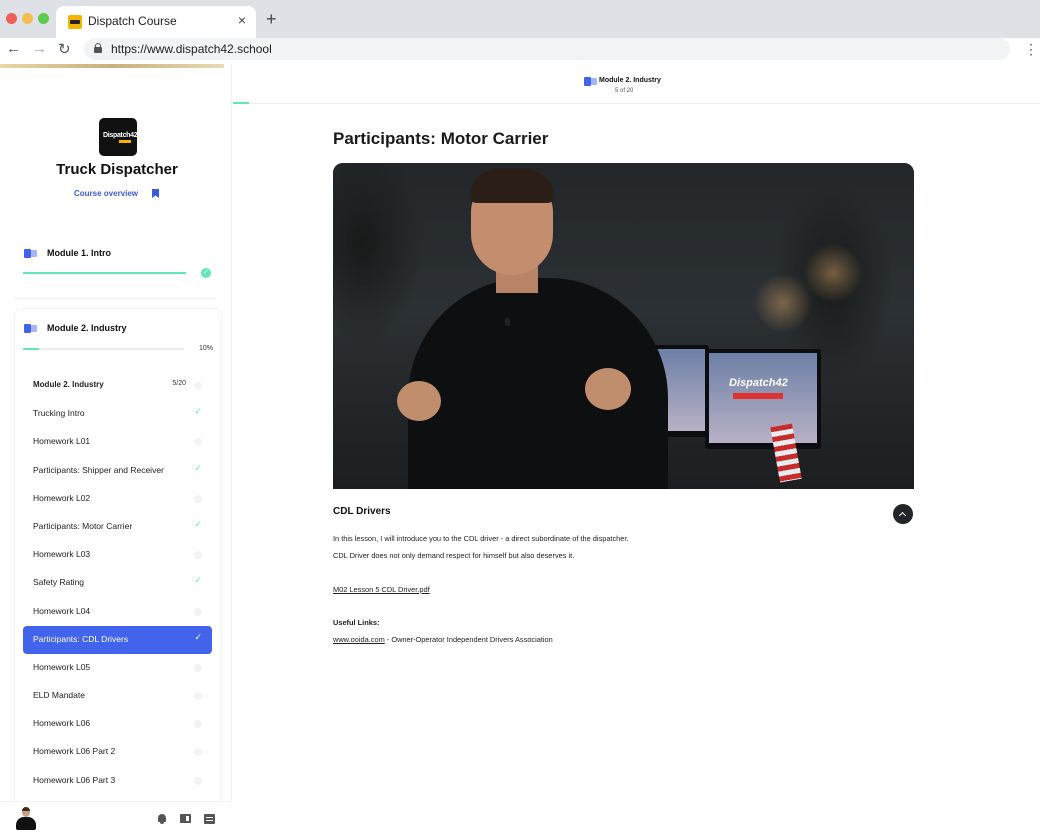 The width and height of the screenshot is (1040, 836). What do you see at coordinates (79, 253) in the screenshot?
I see `module1-title: Module 1. Intro` at bounding box center [79, 253].